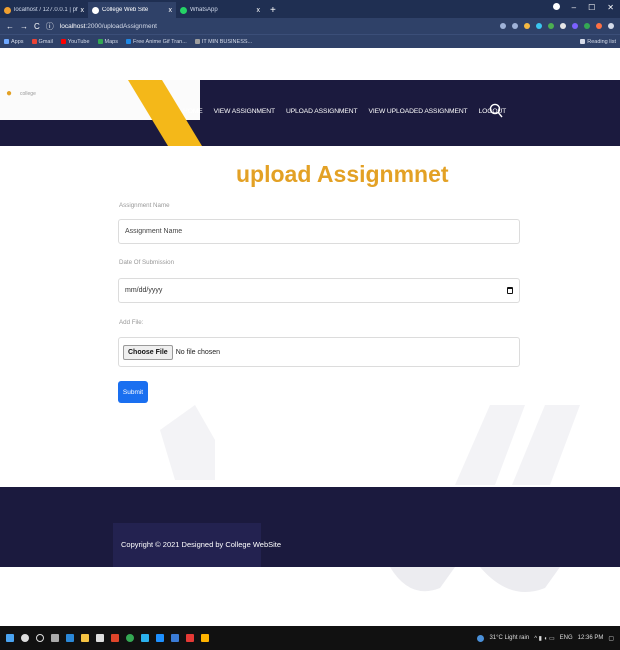 The image size is (620, 650). What do you see at coordinates (591, 638) in the screenshot?
I see `clock: 12:36 PM` at bounding box center [591, 638].